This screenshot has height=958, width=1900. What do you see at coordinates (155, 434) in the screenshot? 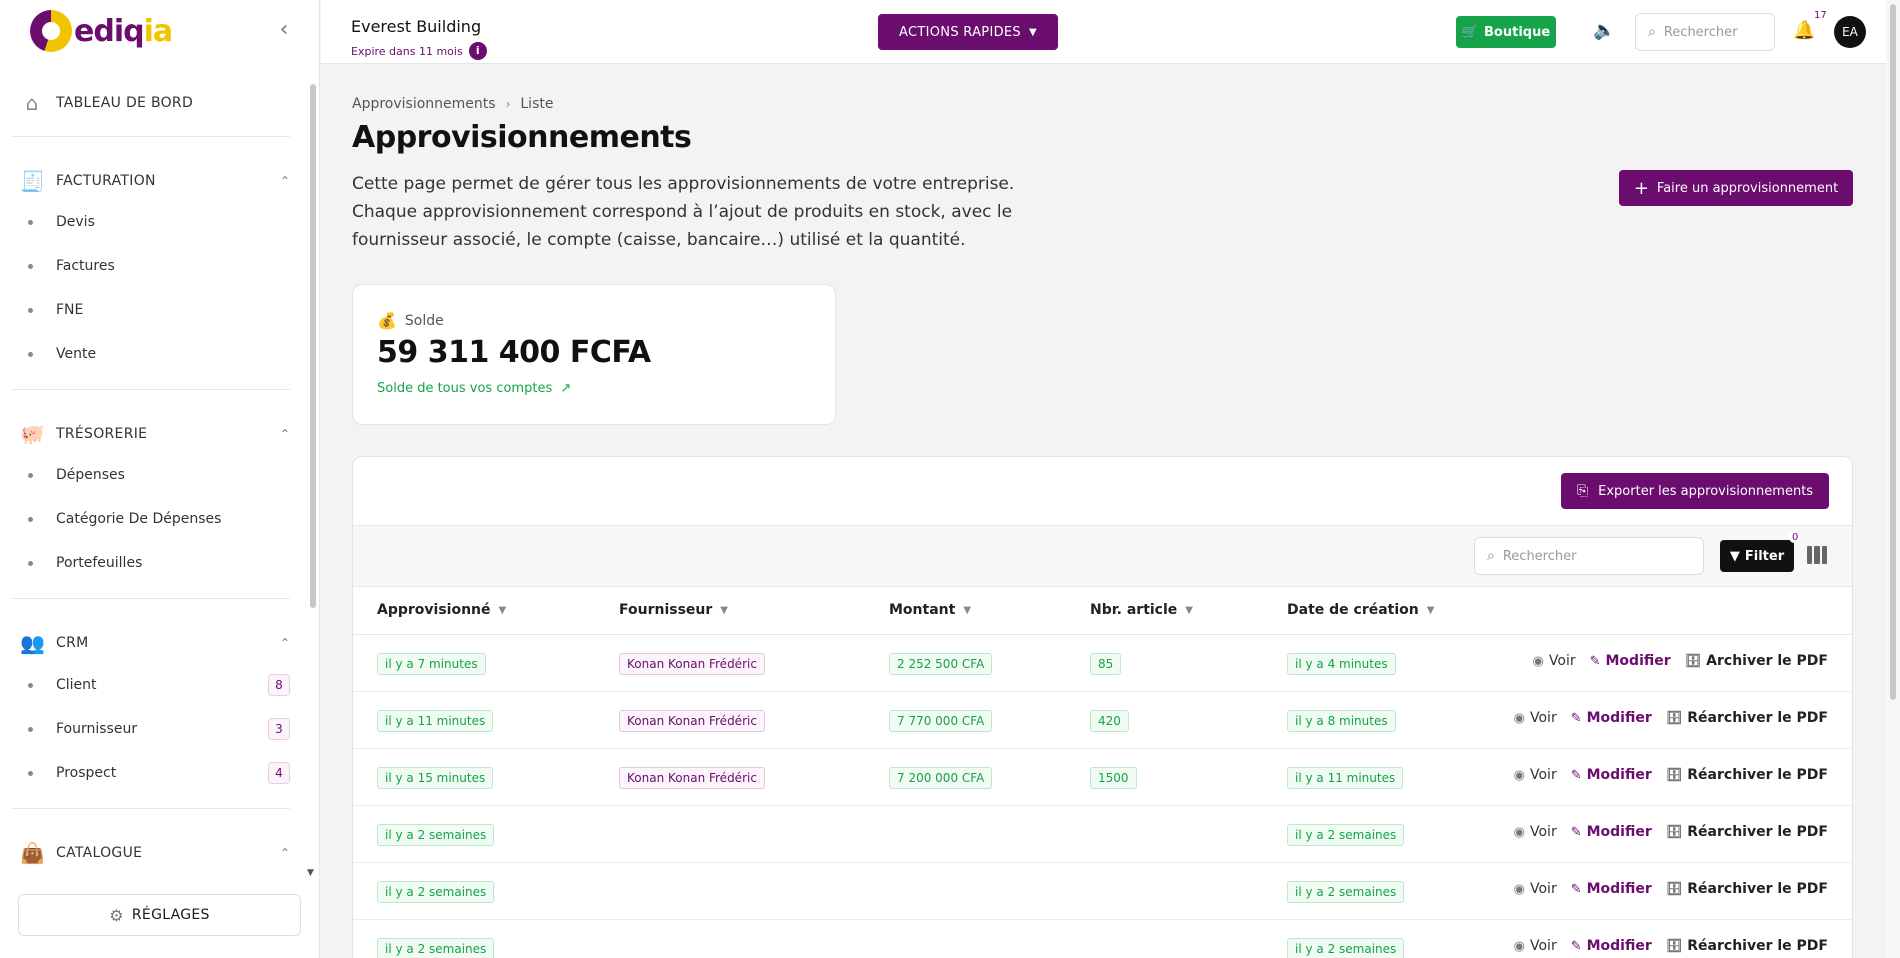
I see `sidebar-section-treasury: 🐖 TRÉSORERIE ⌃` at bounding box center [155, 434].